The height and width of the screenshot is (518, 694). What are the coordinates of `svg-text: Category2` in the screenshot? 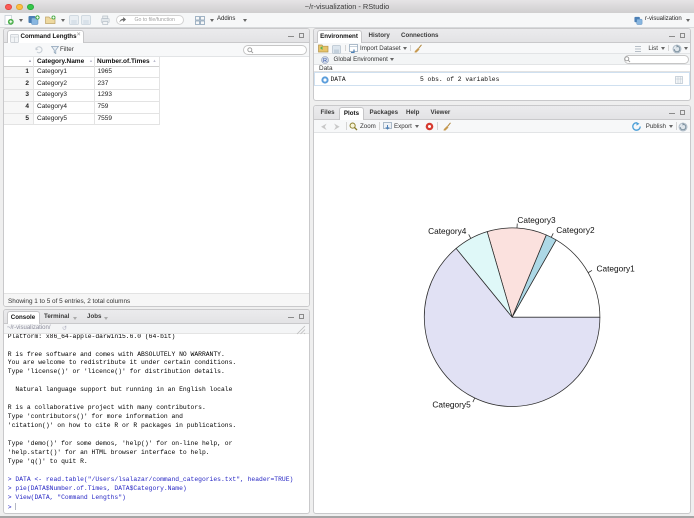 It's located at (575, 230).